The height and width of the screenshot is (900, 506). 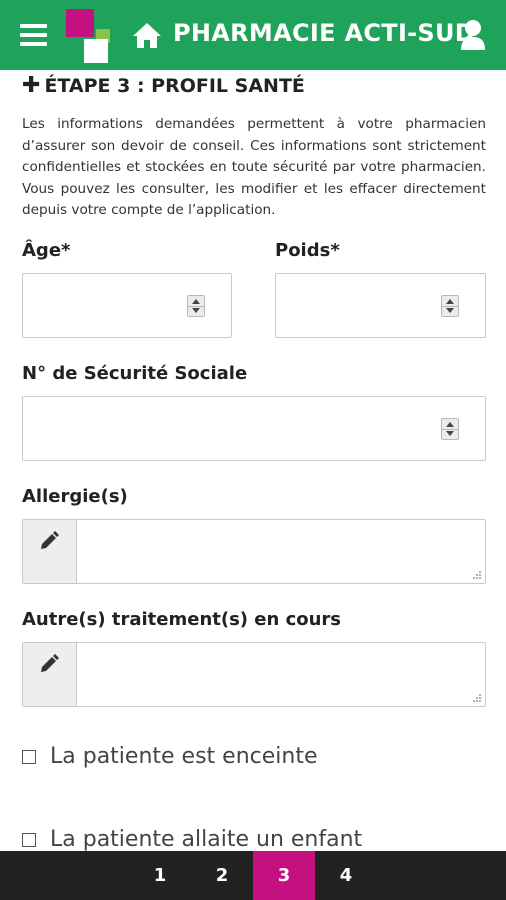 I want to click on page-2-button: 2, so click(x=222, y=875).